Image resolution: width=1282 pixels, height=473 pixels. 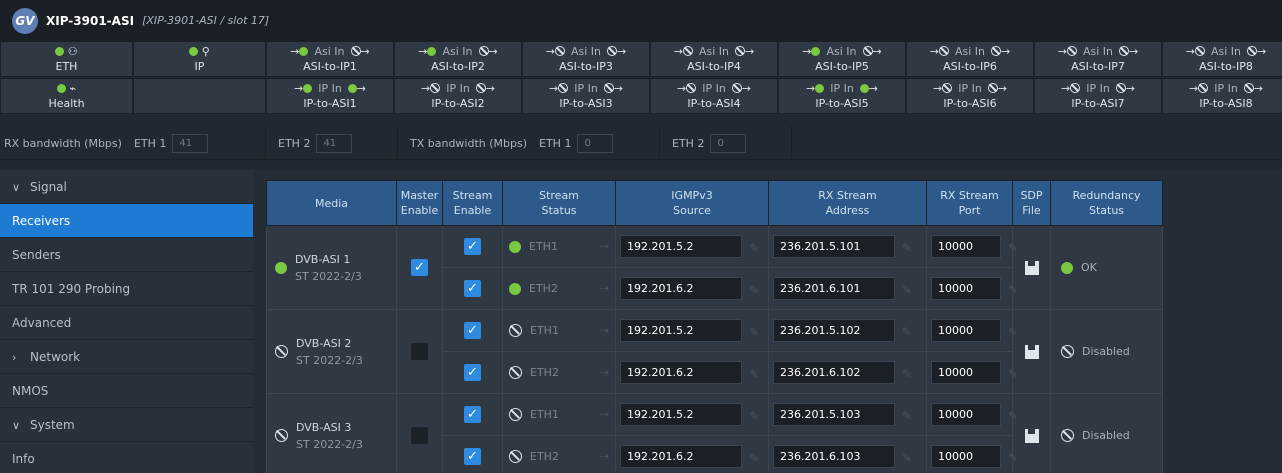 I want to click on status-cell: ⚲ IP, so click(x=199, y=59).